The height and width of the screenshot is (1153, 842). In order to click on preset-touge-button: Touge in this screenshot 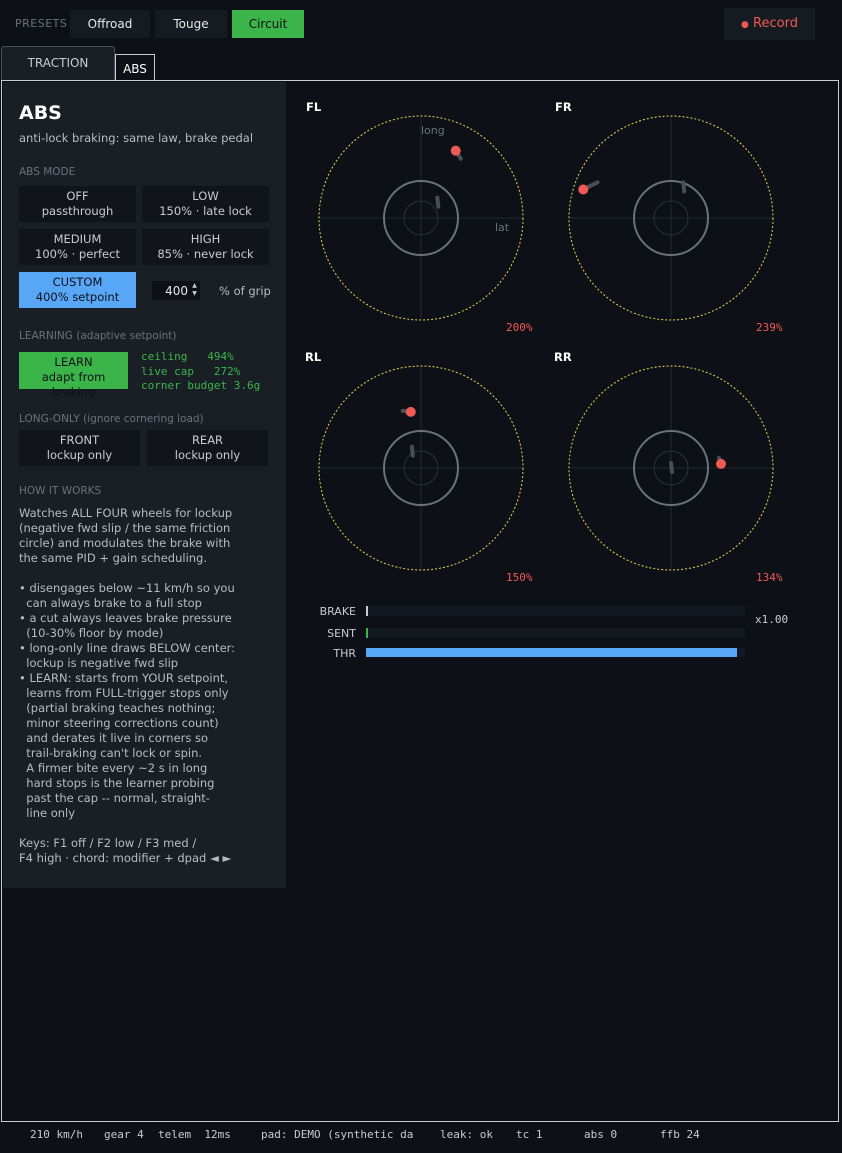, I will do `click(191, 24)`.